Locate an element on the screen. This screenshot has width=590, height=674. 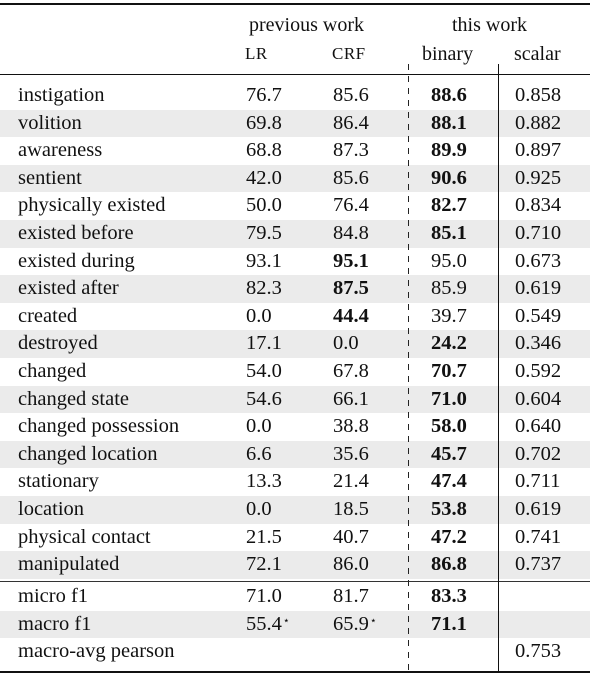
cell-crf: 18.5 is located at coordinates (351, 508).